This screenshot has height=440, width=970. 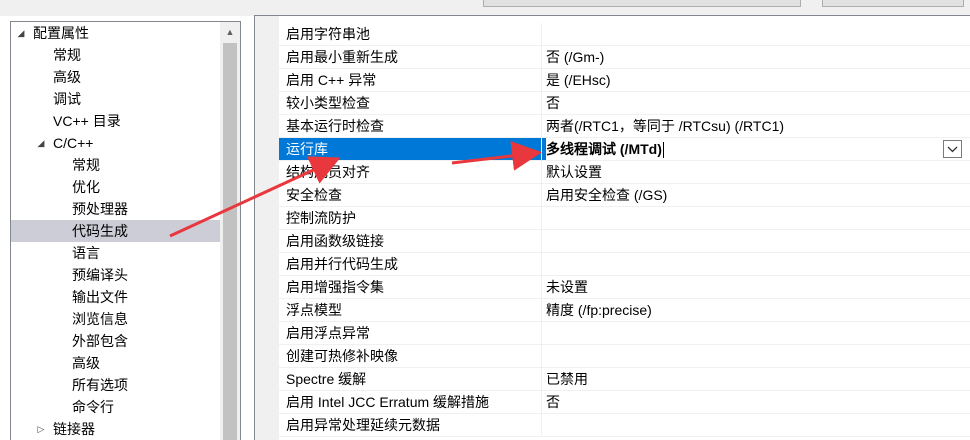 What do you see at coordinates (755, 379) in the screenshot?
I see `property-value: 已禁用` at bounding box center [755, 379].